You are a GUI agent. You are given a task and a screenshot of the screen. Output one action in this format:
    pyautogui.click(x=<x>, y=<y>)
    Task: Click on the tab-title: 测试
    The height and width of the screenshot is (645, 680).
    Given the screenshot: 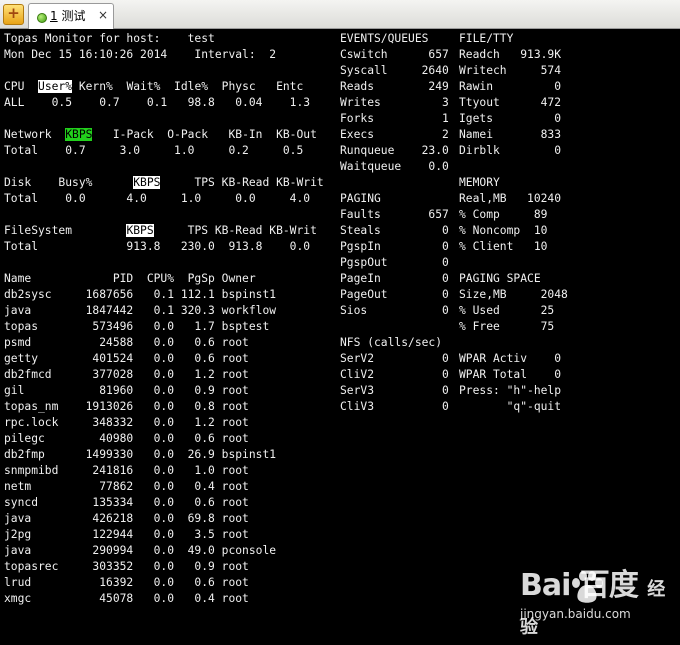 What is the action you would take?
    pyautogui.click(x=71, y=16)
    